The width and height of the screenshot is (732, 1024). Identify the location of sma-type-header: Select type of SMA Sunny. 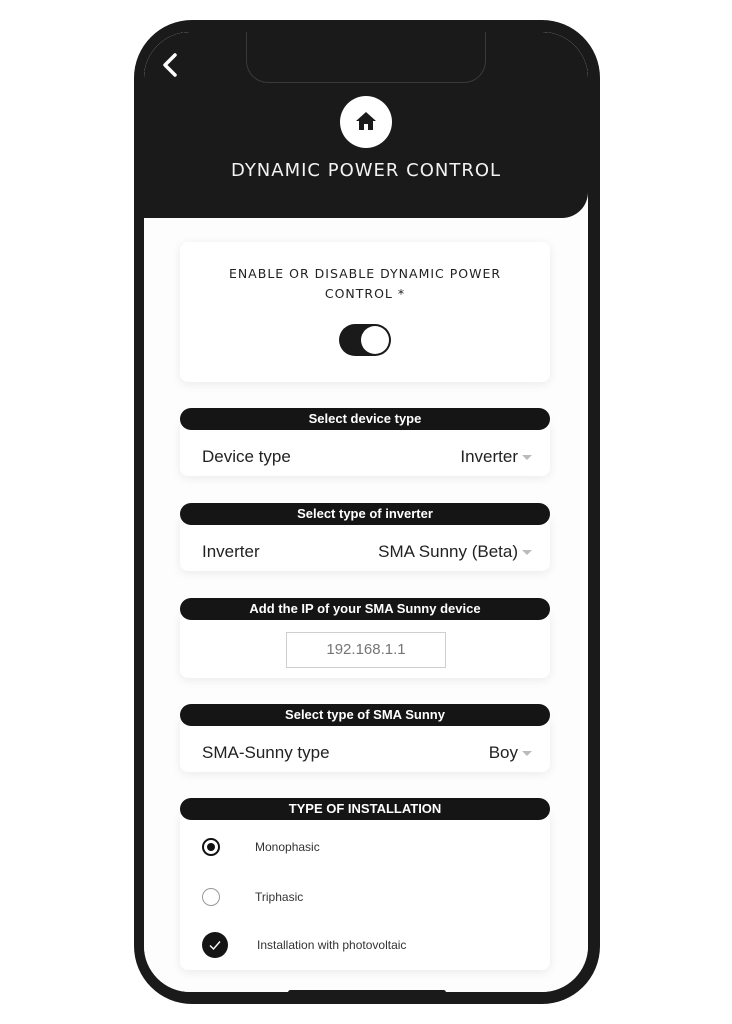
(365, 715).